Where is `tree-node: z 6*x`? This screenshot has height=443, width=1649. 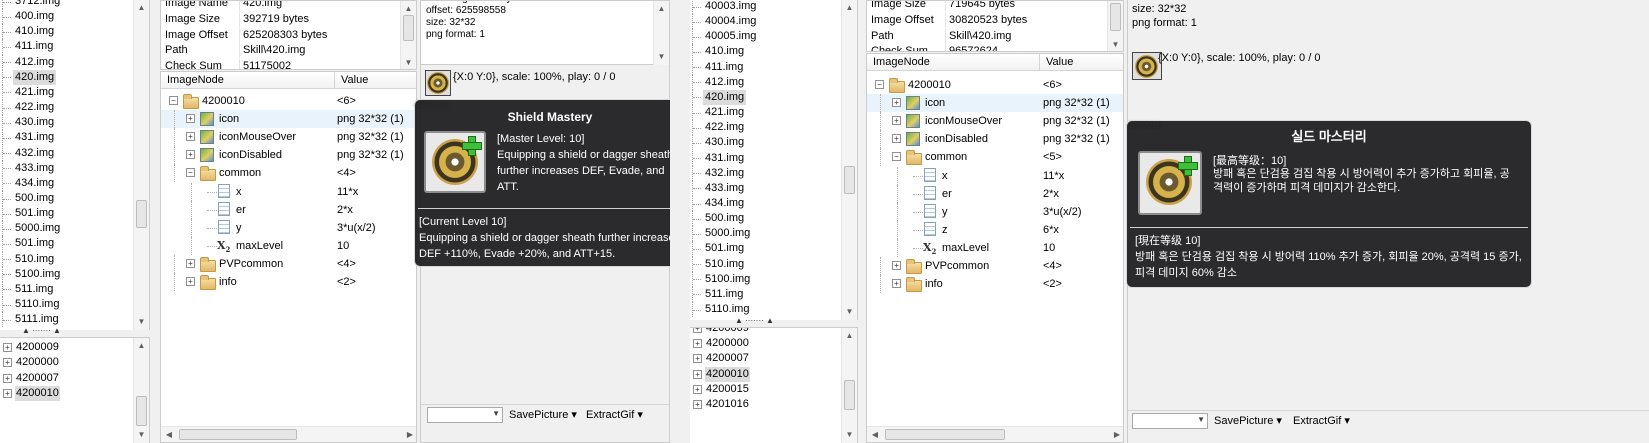 tree-node: z 6*x is located at coordinates (995, 229).